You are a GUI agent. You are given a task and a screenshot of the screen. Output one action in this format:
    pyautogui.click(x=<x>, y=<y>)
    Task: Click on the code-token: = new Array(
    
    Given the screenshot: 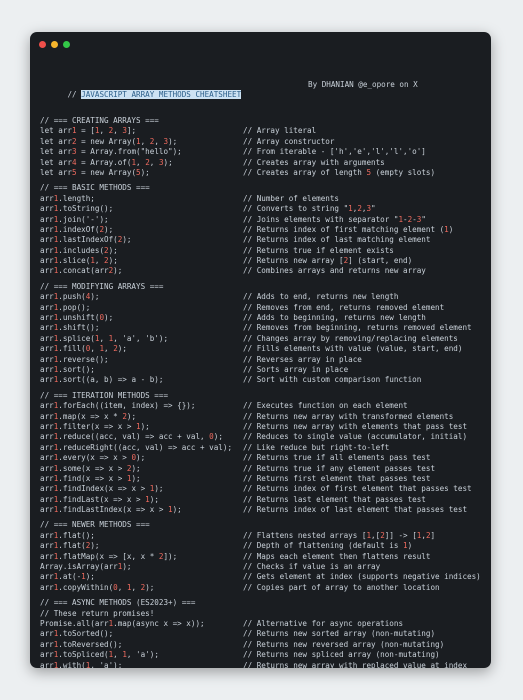 What is the action you would take?
    pyautogui.click(x=106, y=141)
    